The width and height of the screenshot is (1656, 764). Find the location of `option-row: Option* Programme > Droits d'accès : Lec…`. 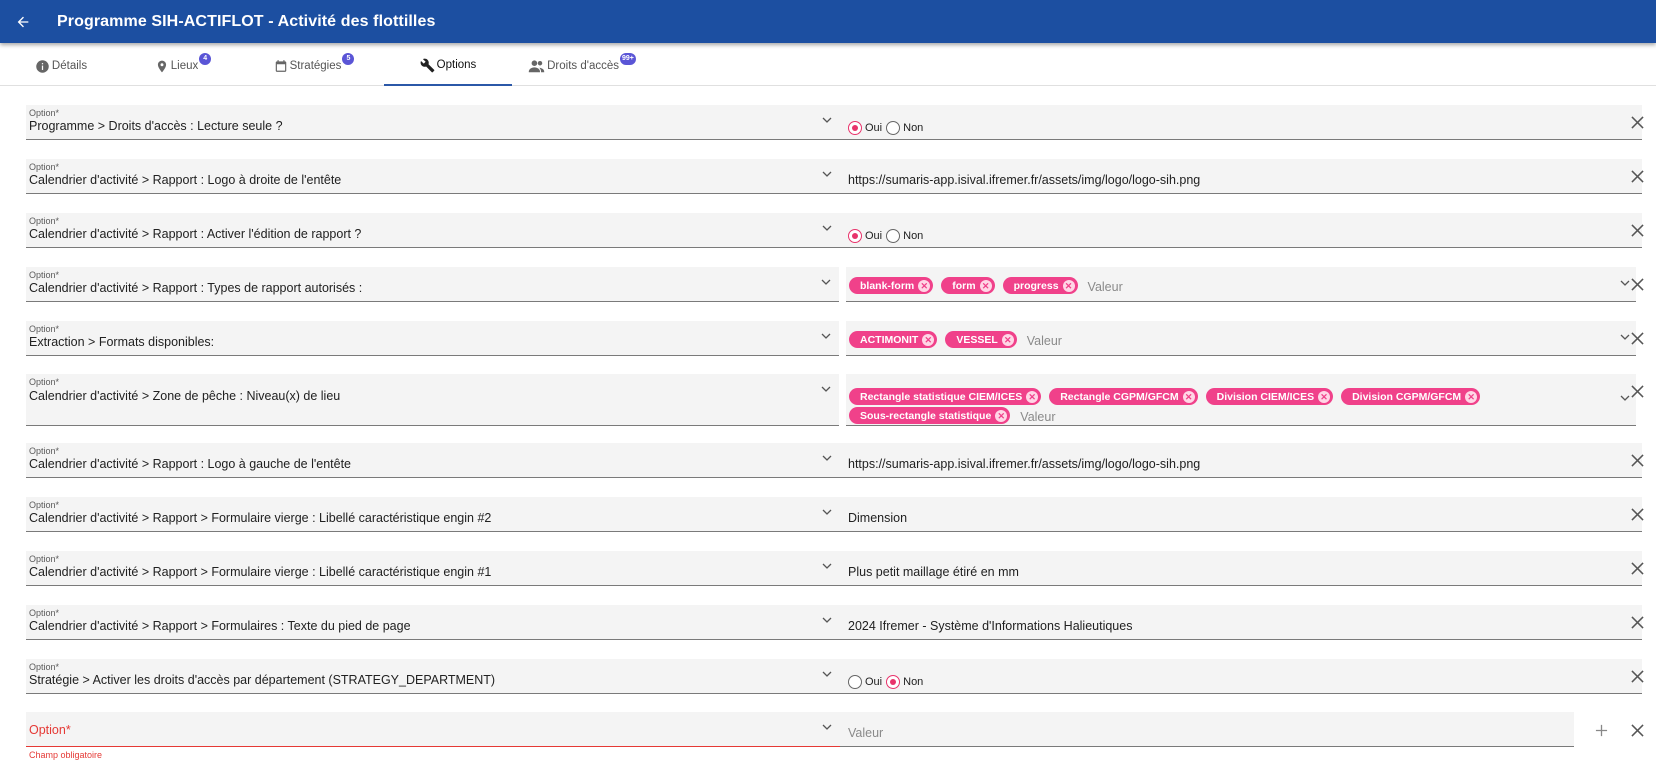

option-row: Option* Programme > Droits d'accès : Lec… is located at coordinates (841, 122).